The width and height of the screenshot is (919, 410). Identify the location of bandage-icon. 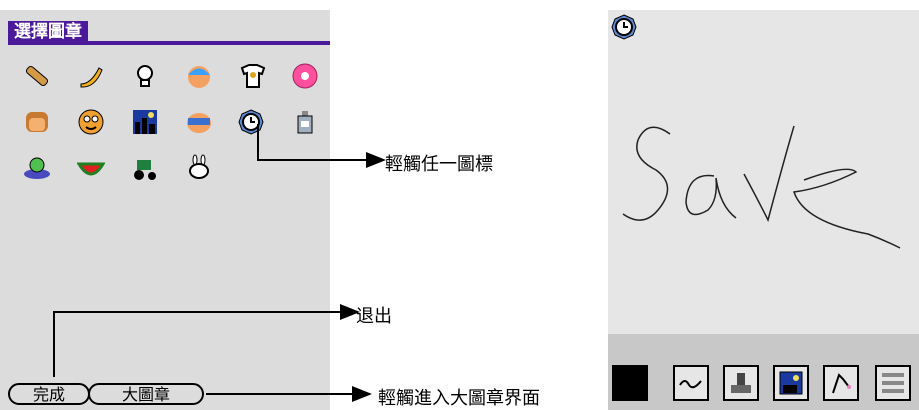
(37, 76).